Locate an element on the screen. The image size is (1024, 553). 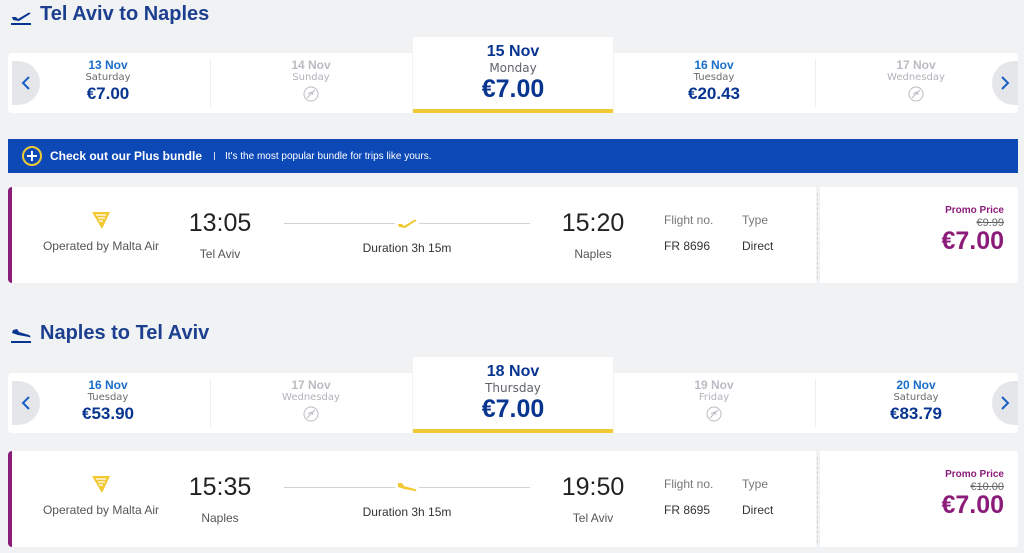
date-label: 20 Nov is located at coordinates (916, 385).